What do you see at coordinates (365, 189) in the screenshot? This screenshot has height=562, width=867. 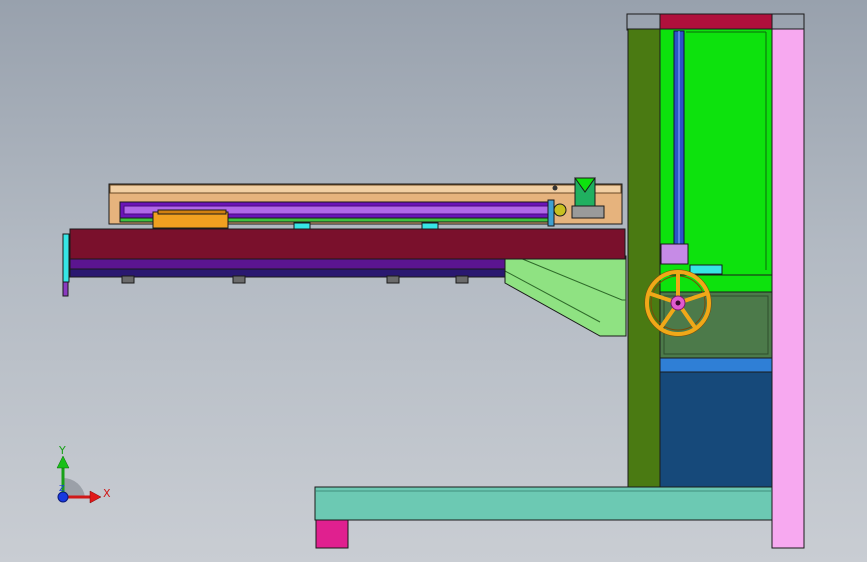 I see `carriage-top-rail` at bounding box center [365, 189].